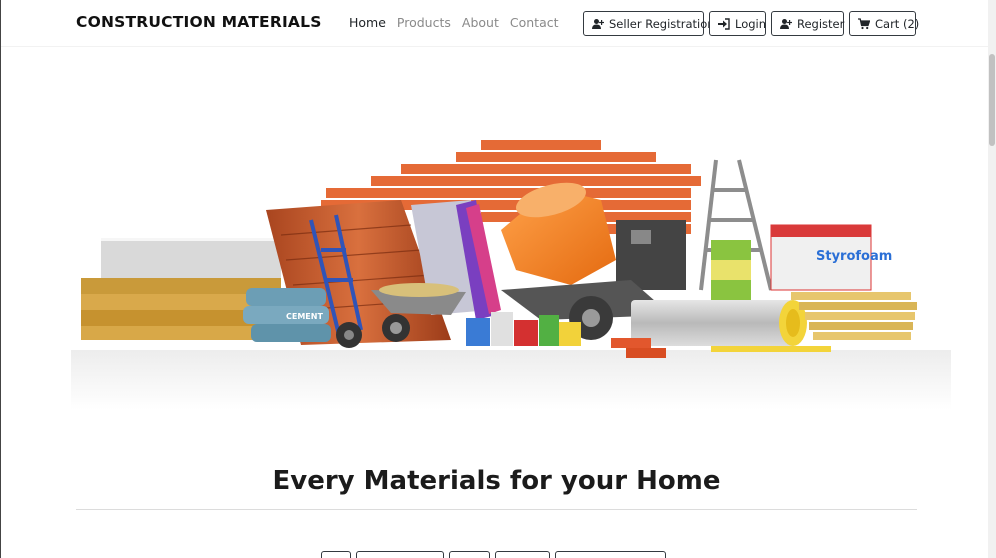 This screenshot has width=996, height=558. I want to click on register-label: Register, so click(821, 23).